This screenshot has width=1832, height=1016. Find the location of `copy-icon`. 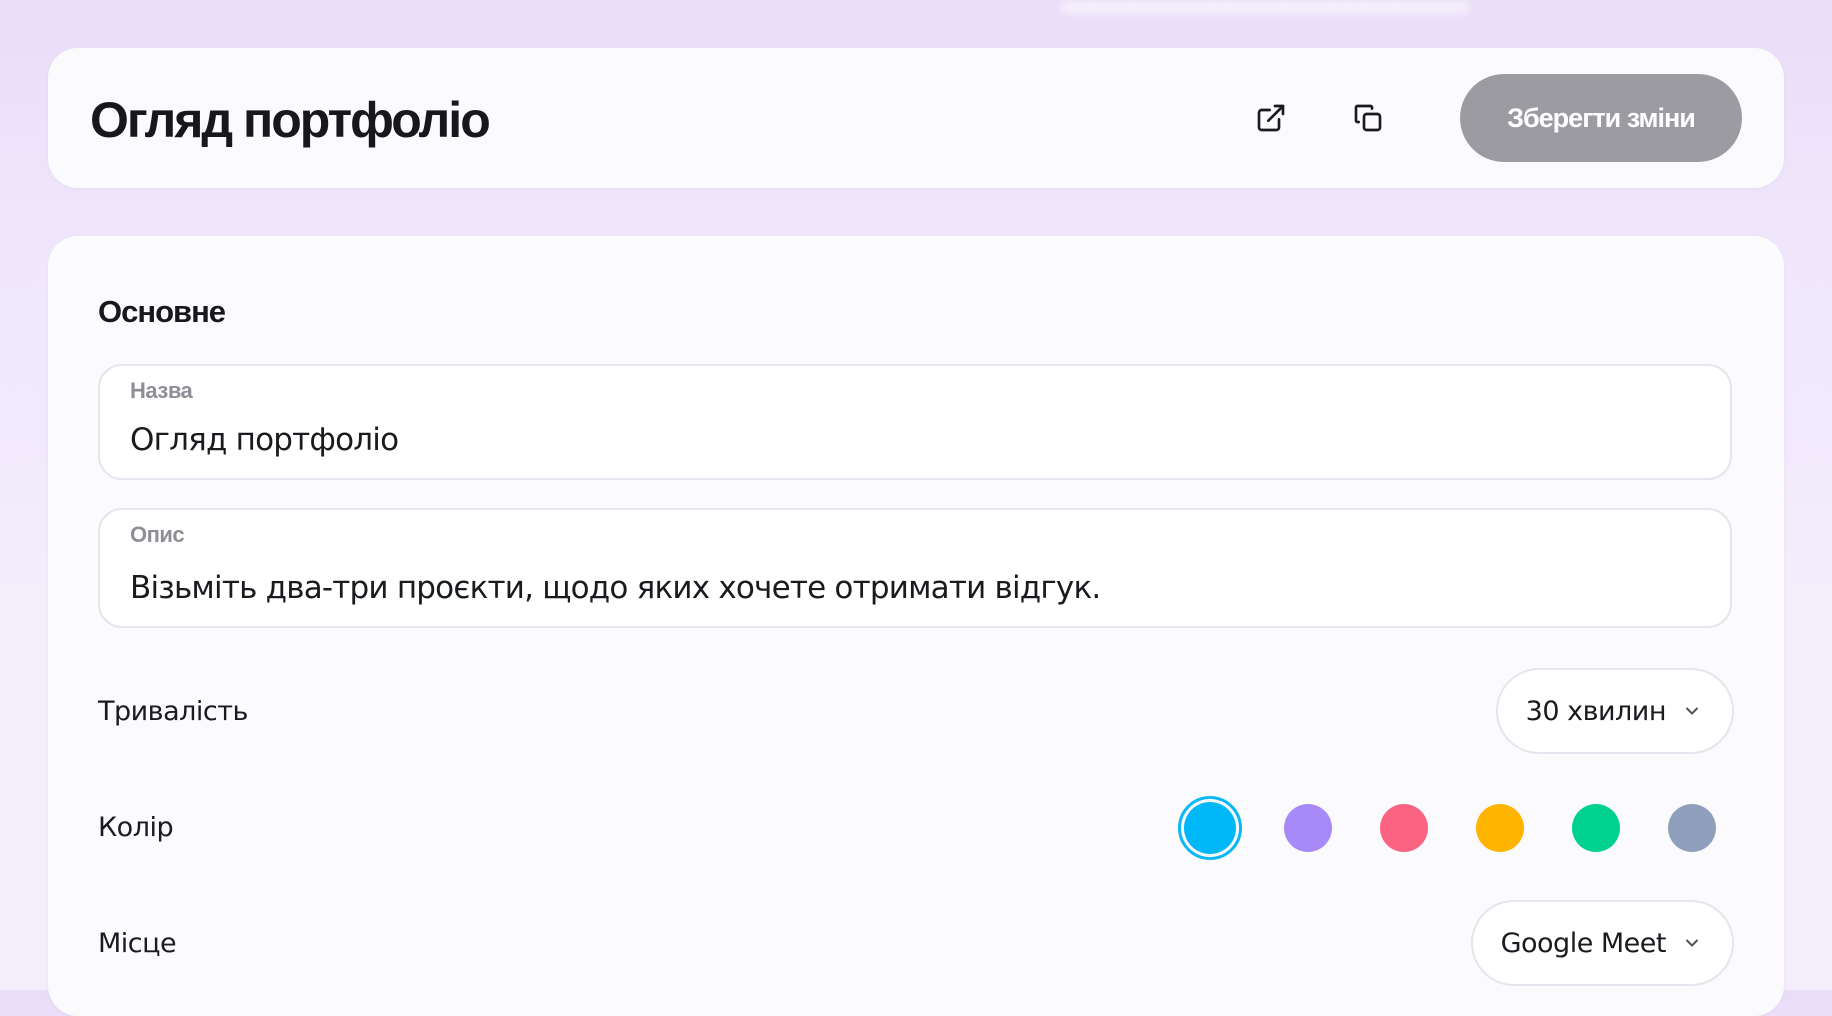

copy-icon is located at coordinates (1368, 118).